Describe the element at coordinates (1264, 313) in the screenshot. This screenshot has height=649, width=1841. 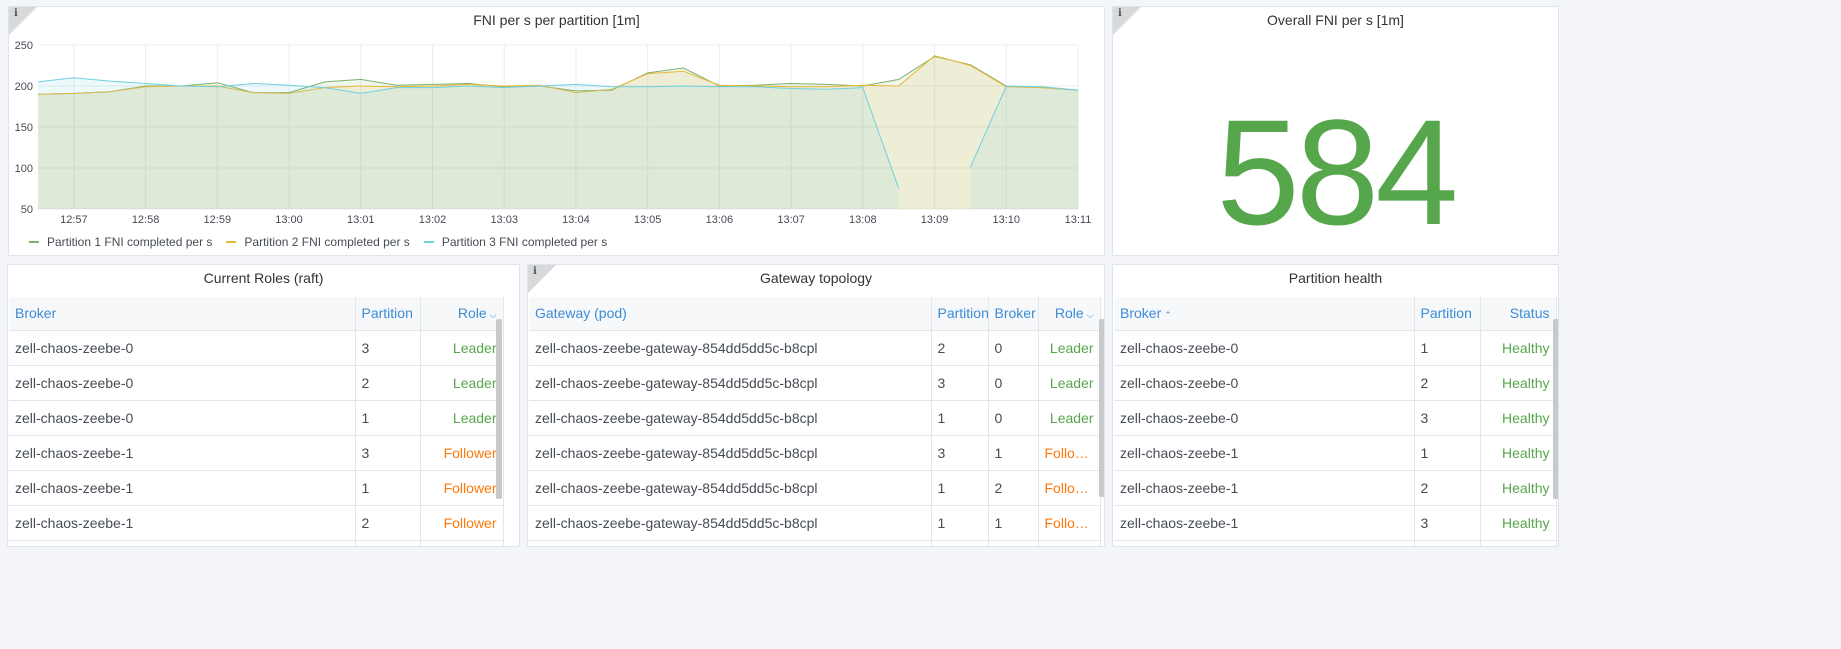
I see `column-header-broker: Broker ⌃` at that location.